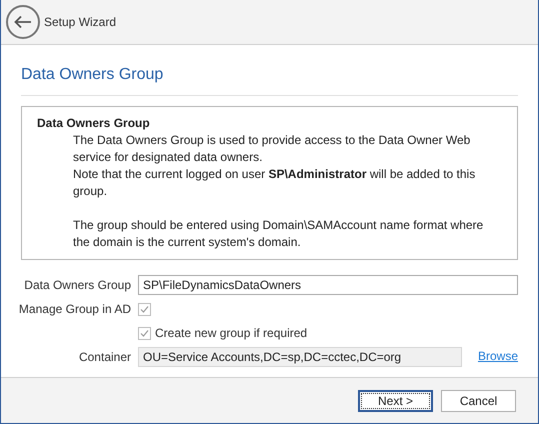  What do you see at coordinates (395, 401) in the screenshot?
I see `next-button: Next >` at bounding box center [395, 401].